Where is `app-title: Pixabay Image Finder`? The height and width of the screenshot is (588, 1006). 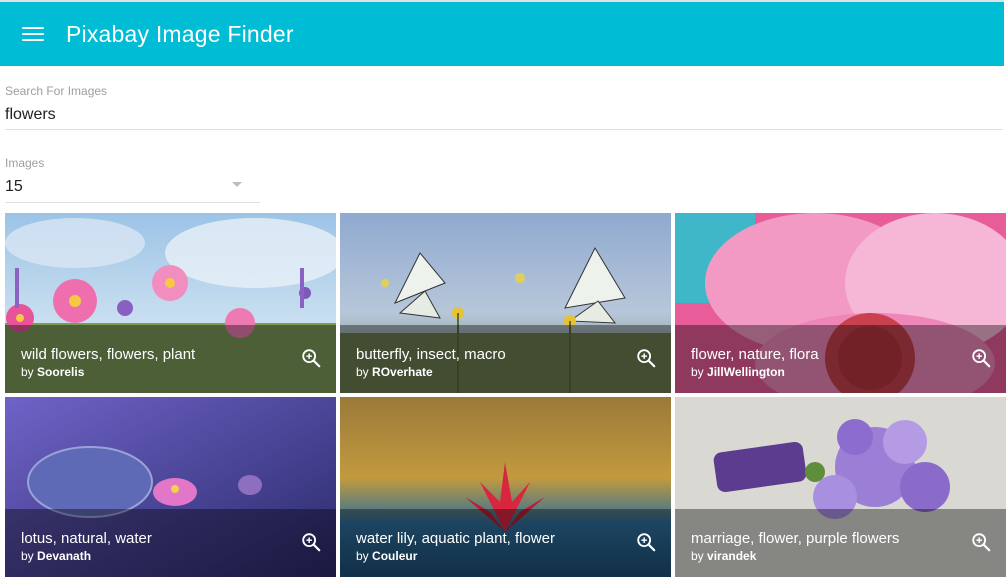 app-title: Pixabay Image Finder is located at coordinates (180, 33).